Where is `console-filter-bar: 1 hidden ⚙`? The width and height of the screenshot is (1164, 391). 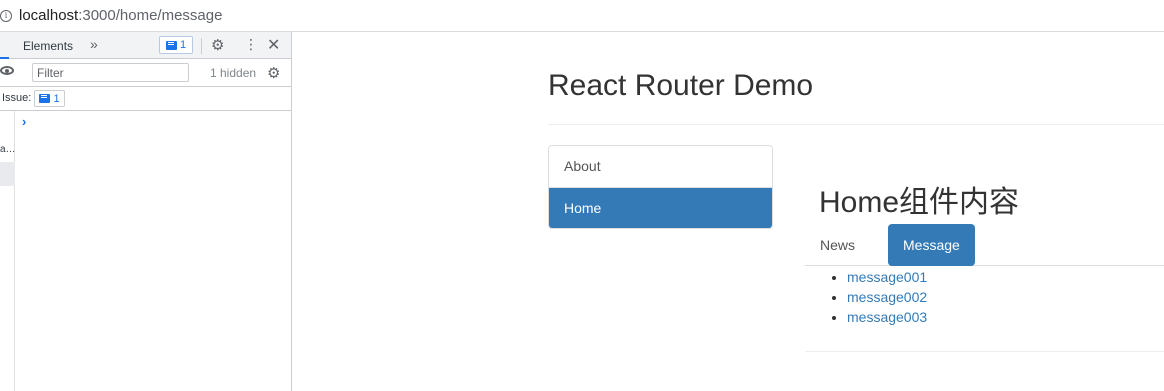 console-filter-bar: 1 hidden ⚙ is located at coordinates (145, 73).